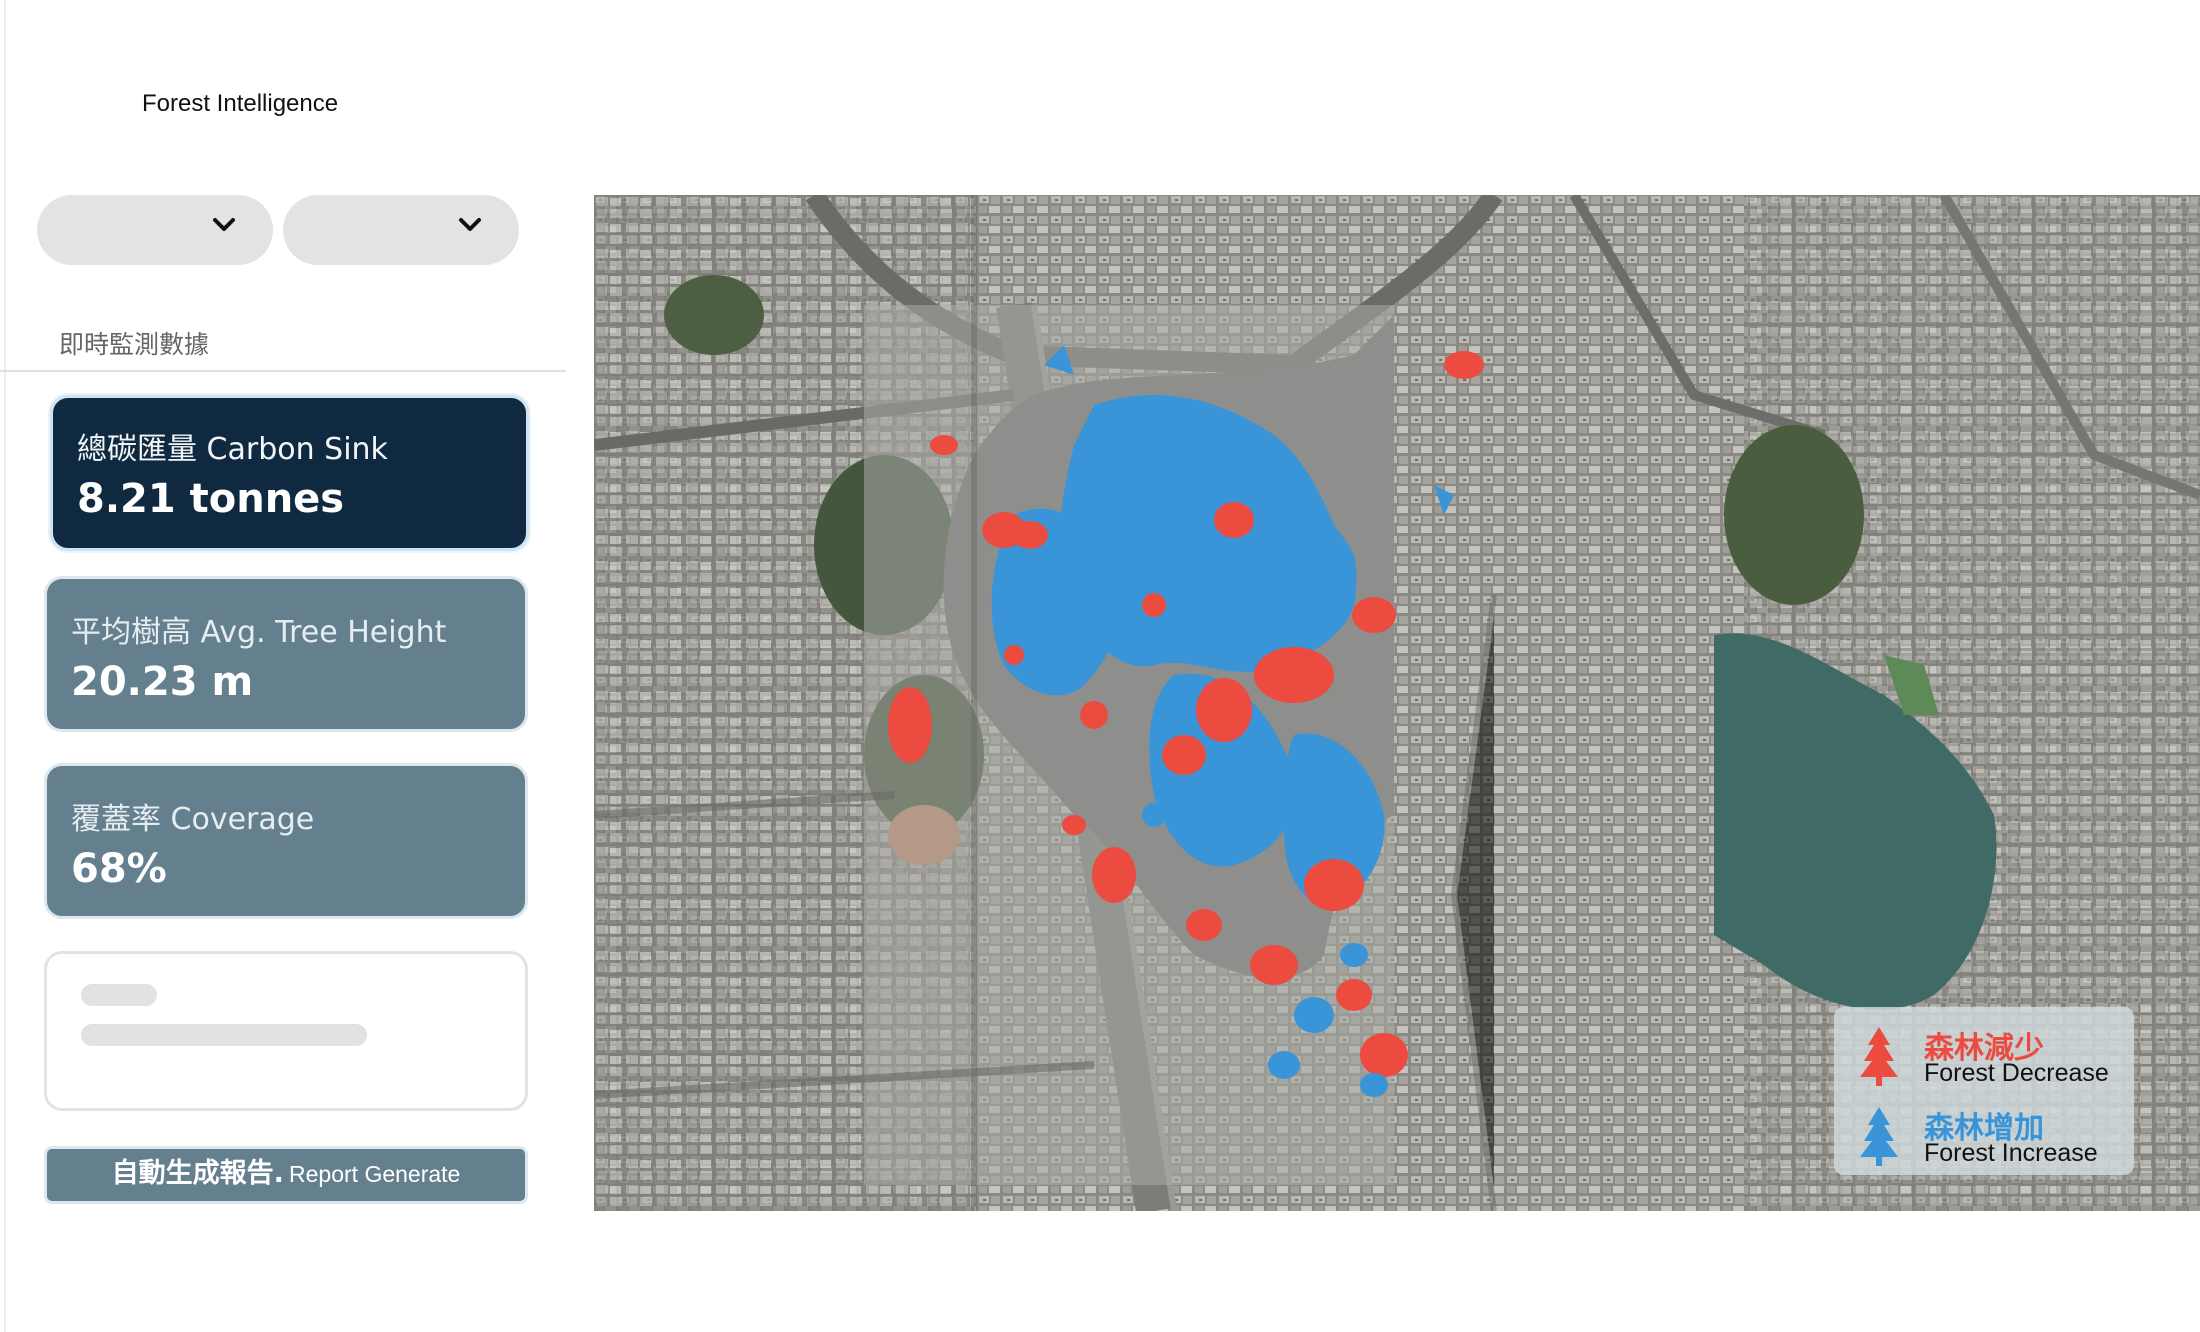 The width and height of the screenshot is (2200, 1332). I want to click on section-divider, so click(283, 371).